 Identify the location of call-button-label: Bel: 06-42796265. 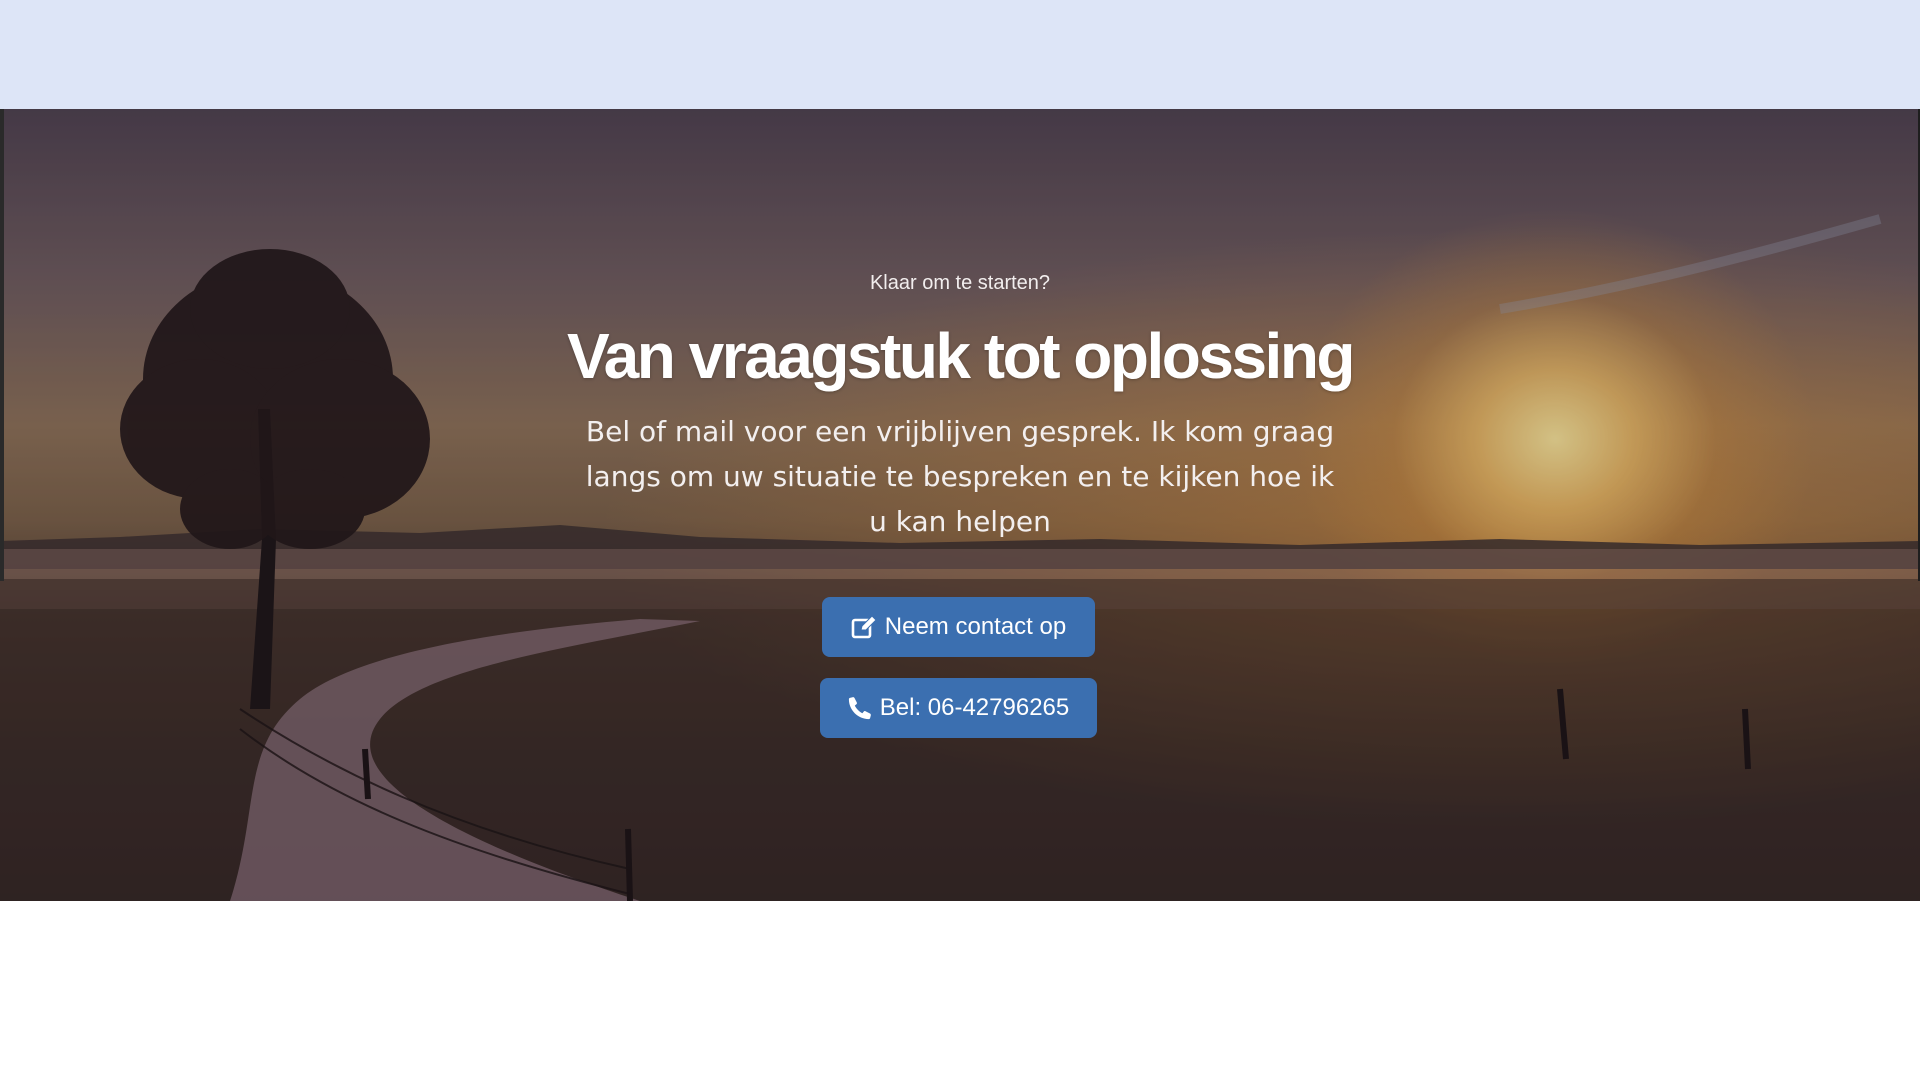
(974, 707).